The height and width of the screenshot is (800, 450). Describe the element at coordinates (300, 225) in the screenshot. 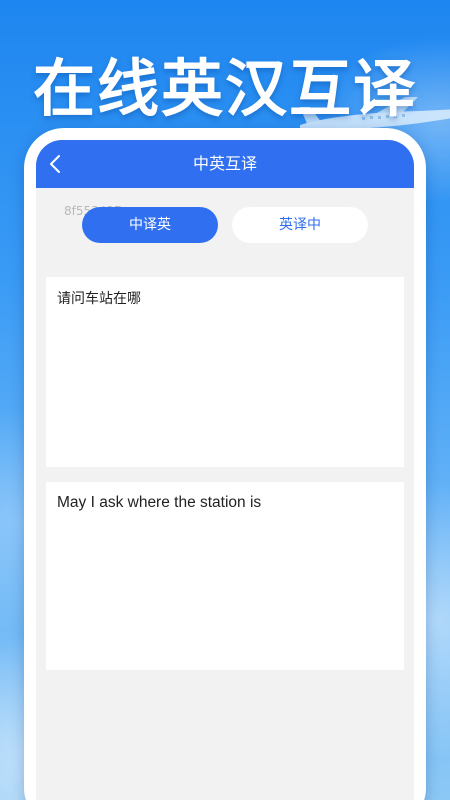

I see `tab-en-to-zh: 英译中` at that location.